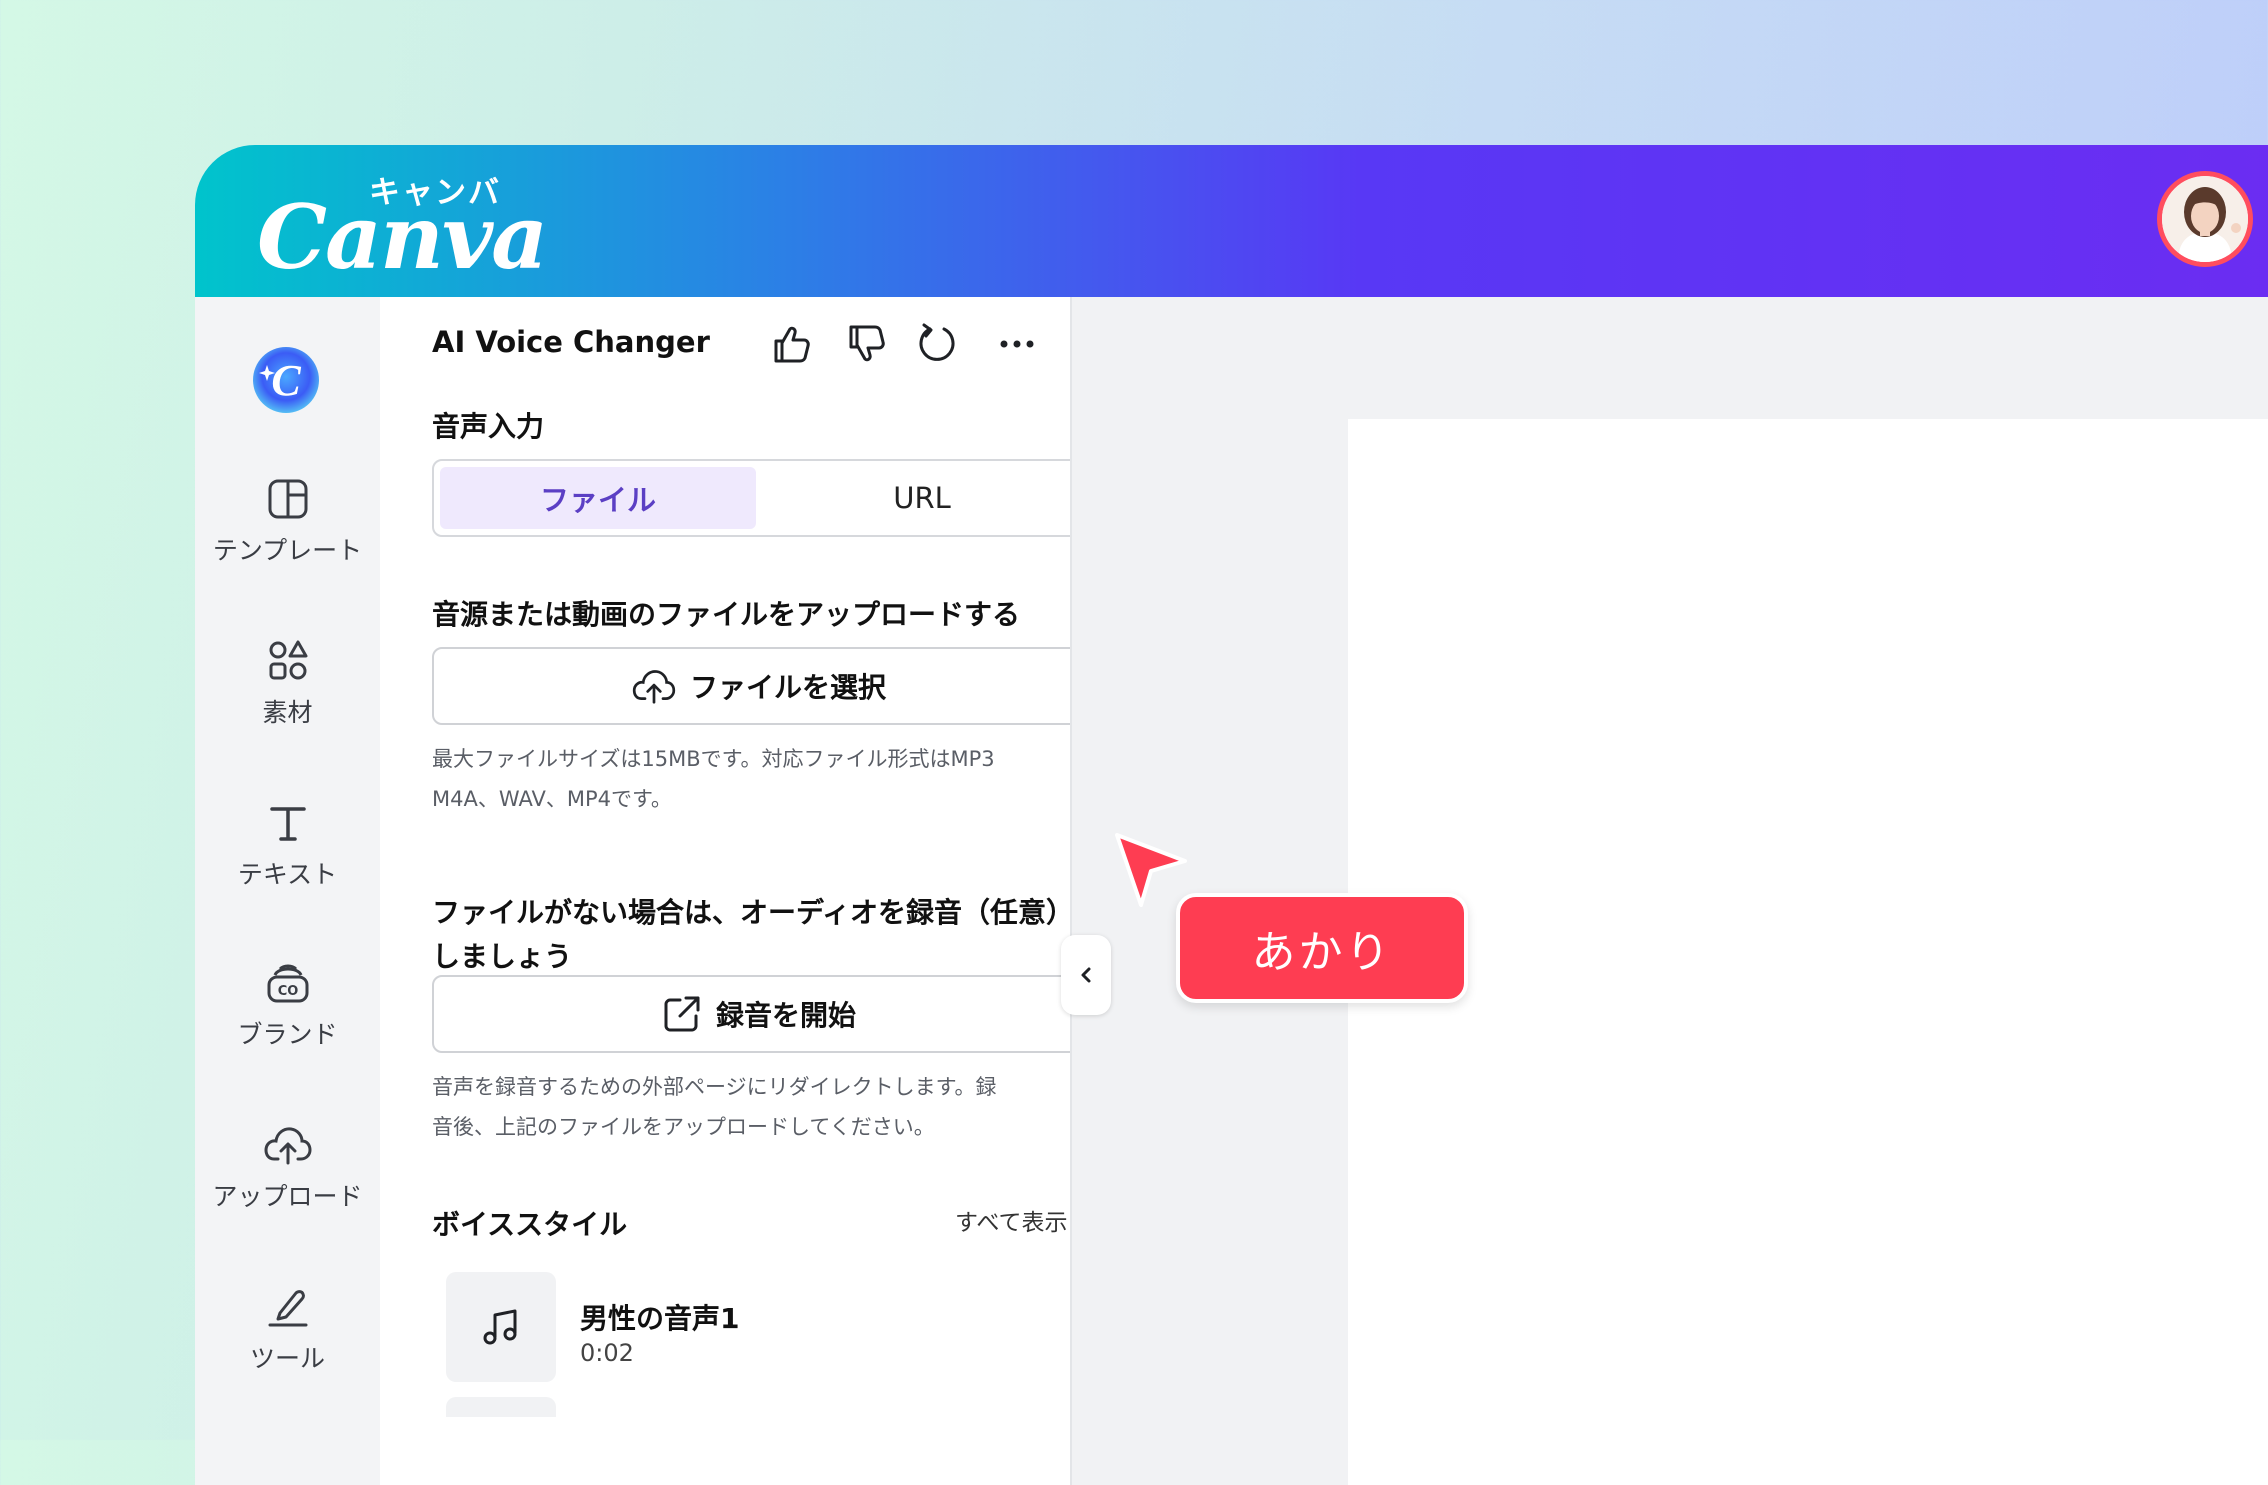 This screenshot has height=1485, width=2268. Describe the element at coordinates (488, 426) in the screenshot. I see `audio-input-label: 音声入力` at that location.